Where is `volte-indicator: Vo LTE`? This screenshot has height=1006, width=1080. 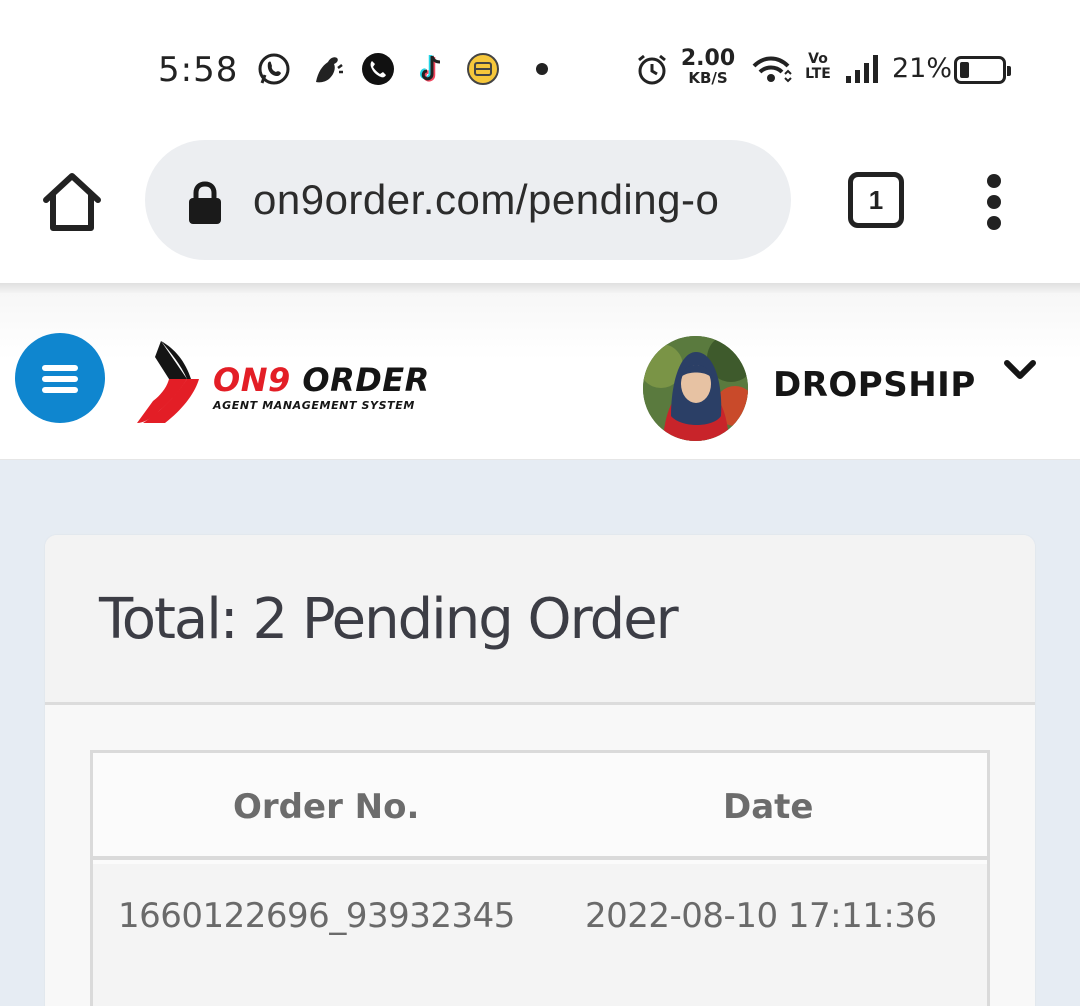 volte-indicator: Vo LTE is located at coordinates (818, 67).